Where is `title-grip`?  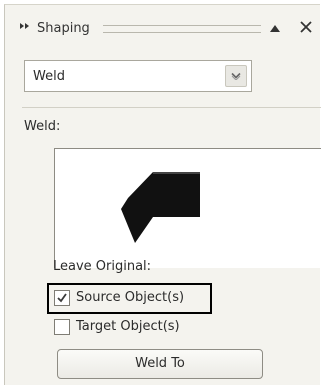 title-grip is located at coordinates (182, 29).